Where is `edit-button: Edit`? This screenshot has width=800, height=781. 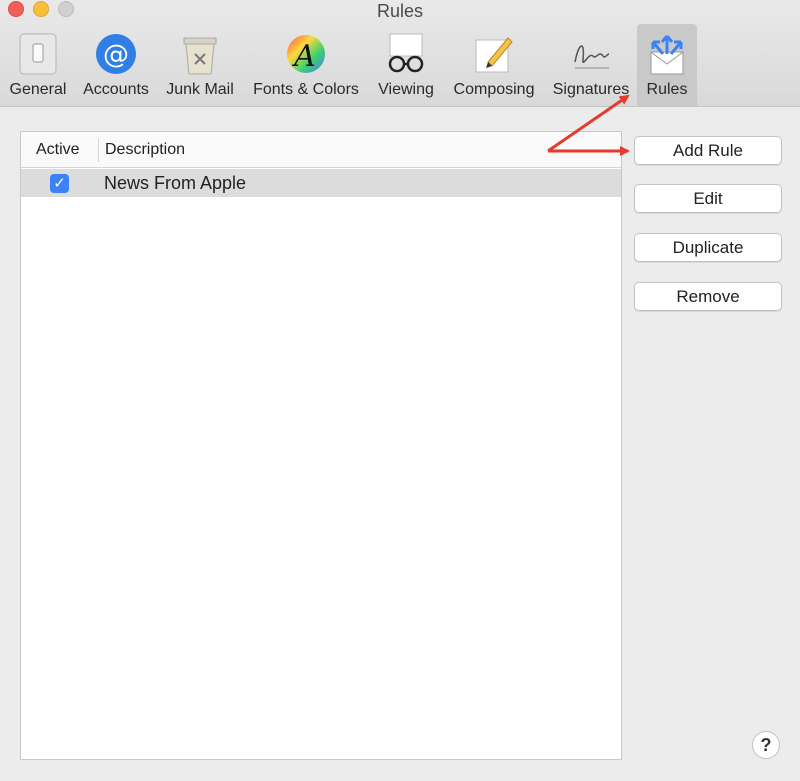 edit-button: Edit is located at coordinates (708, 198).